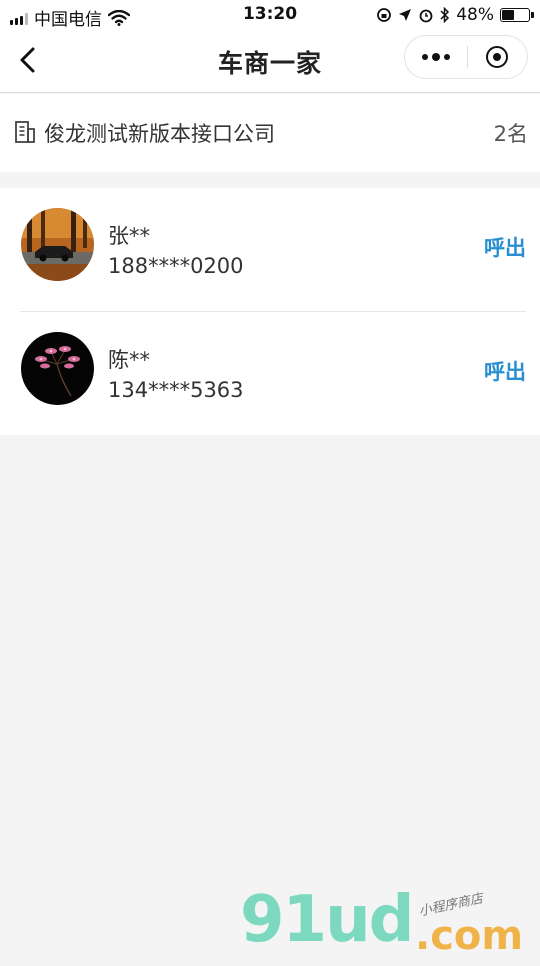 The width and height of the screenshot is (540, 966). Describe the element at coordinates (426, 16) in the screenshot. I see `alarm-icon` at that location.